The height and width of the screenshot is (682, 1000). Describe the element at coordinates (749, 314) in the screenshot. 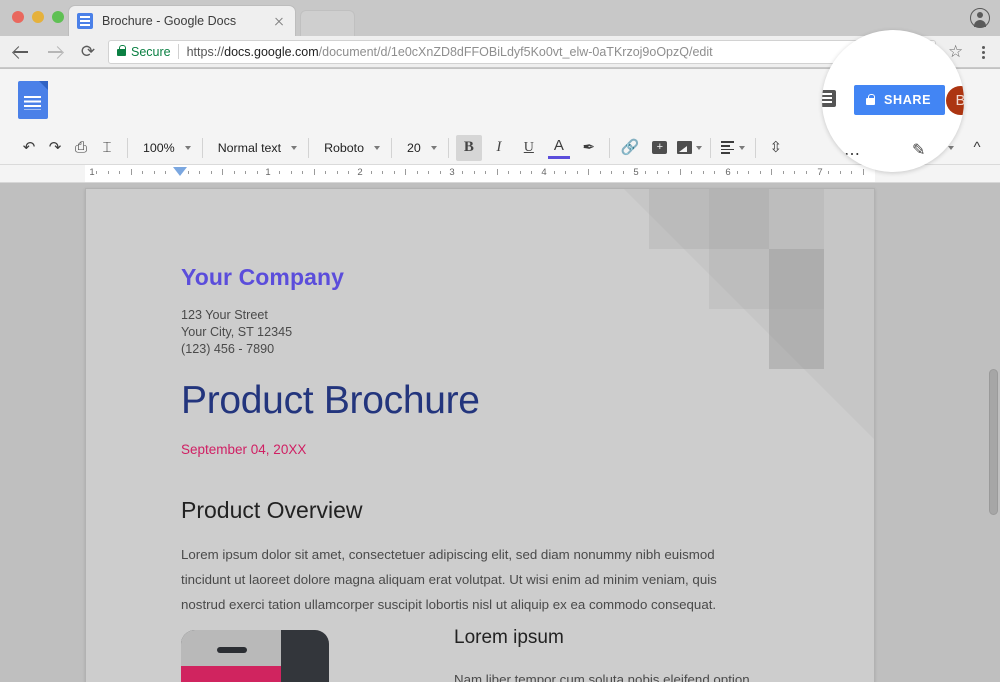

I see `decorative-pattern` at that location.